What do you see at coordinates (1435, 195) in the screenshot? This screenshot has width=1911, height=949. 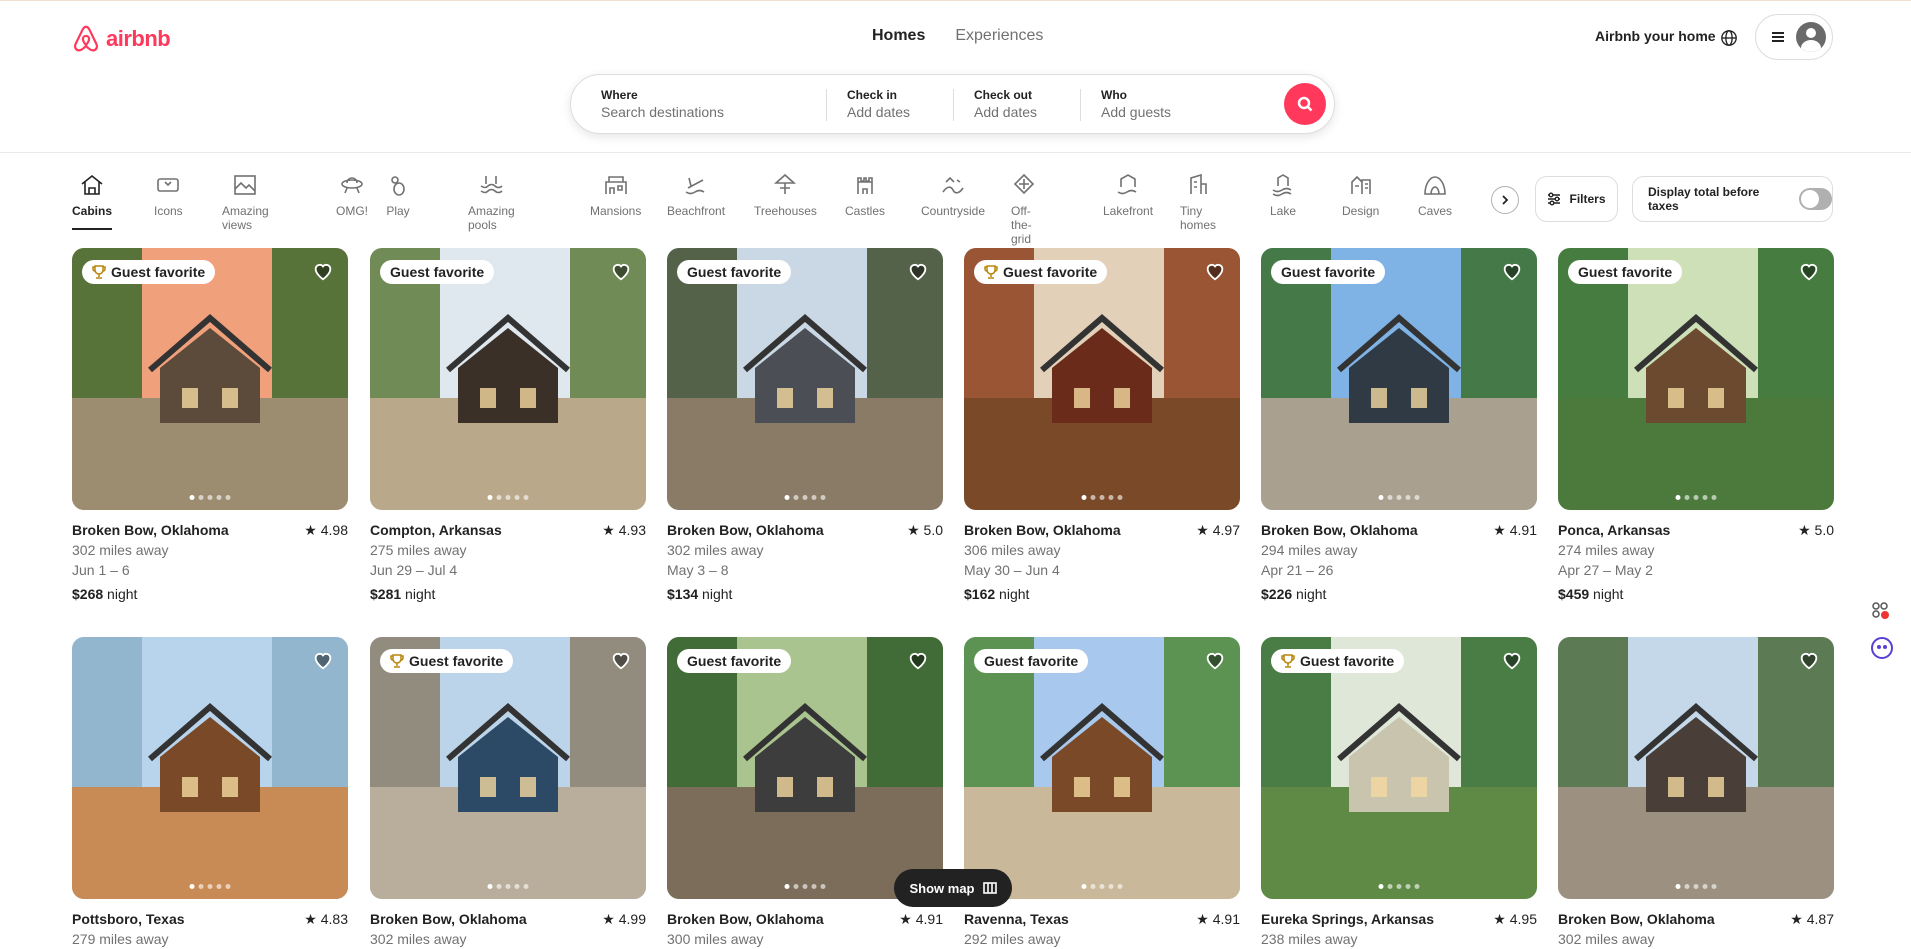 I see `category-caves: Caves` at bounding box center [1435, 195].